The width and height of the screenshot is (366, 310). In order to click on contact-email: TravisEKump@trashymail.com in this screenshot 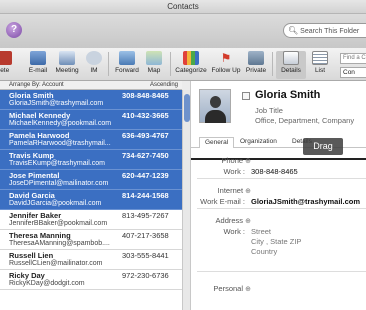, I will do `click(57, 163)`.